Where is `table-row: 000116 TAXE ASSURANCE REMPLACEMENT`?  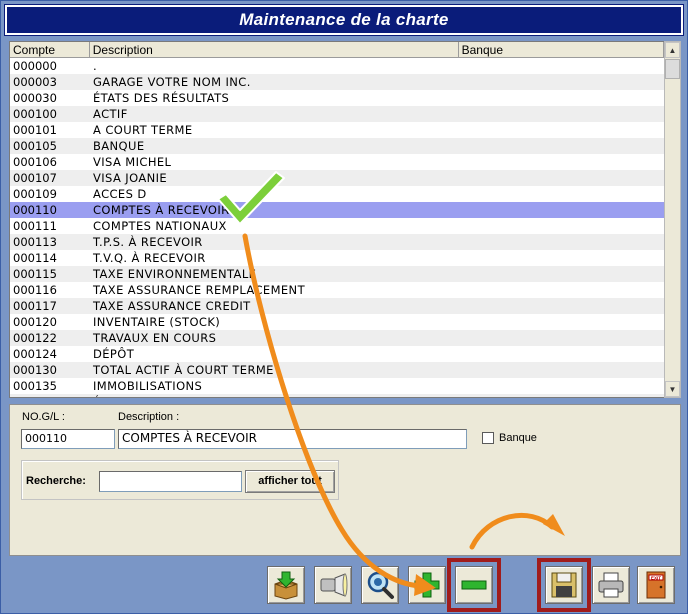
table-row: 000116 TAXE ASSURANCE REMPLACEMENT is located at coordinates (337, 290).